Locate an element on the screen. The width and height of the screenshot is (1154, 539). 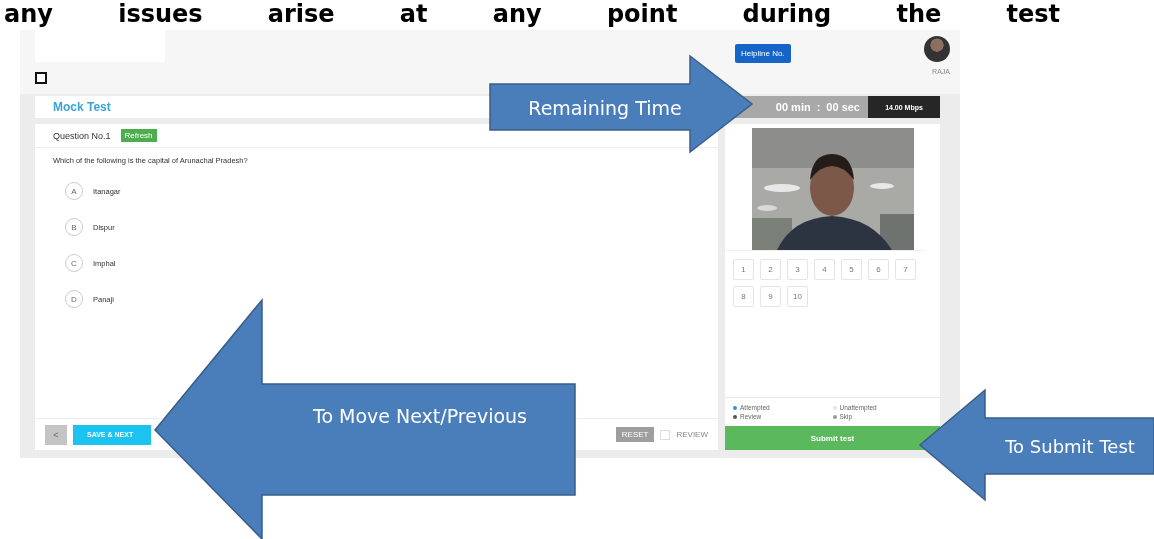
question-number-button: 6 is located at coordinates (878, 269).